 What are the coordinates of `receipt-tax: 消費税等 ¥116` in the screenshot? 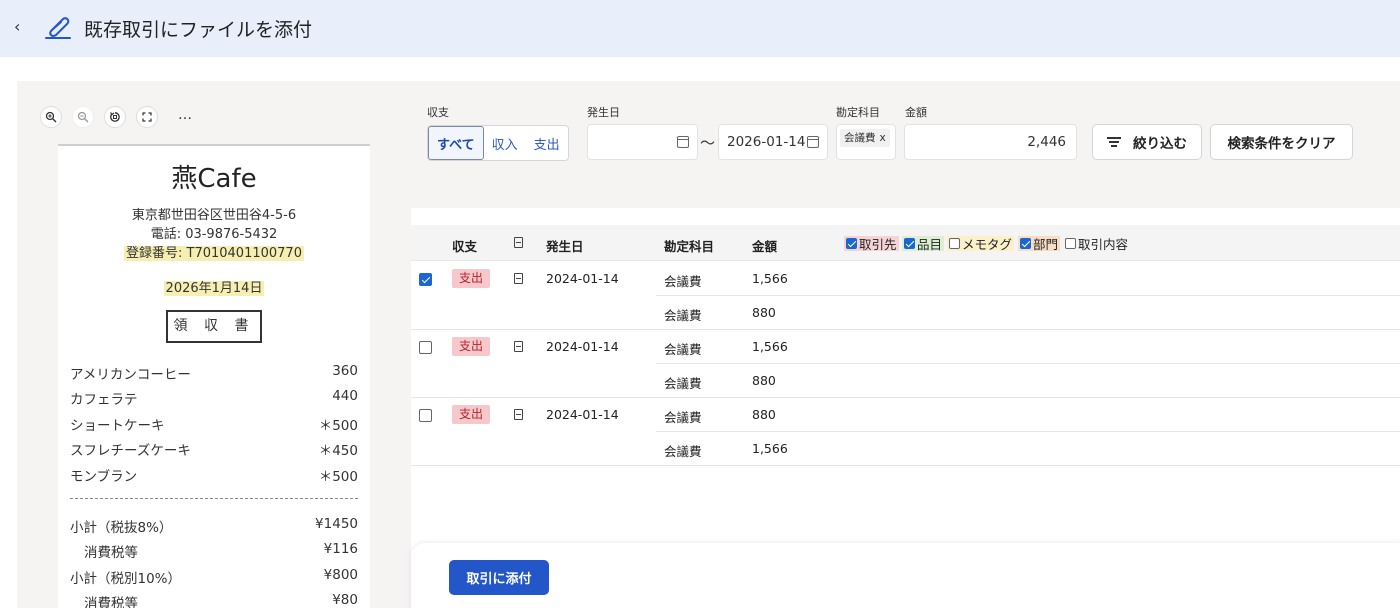 It's located at (221, 551).